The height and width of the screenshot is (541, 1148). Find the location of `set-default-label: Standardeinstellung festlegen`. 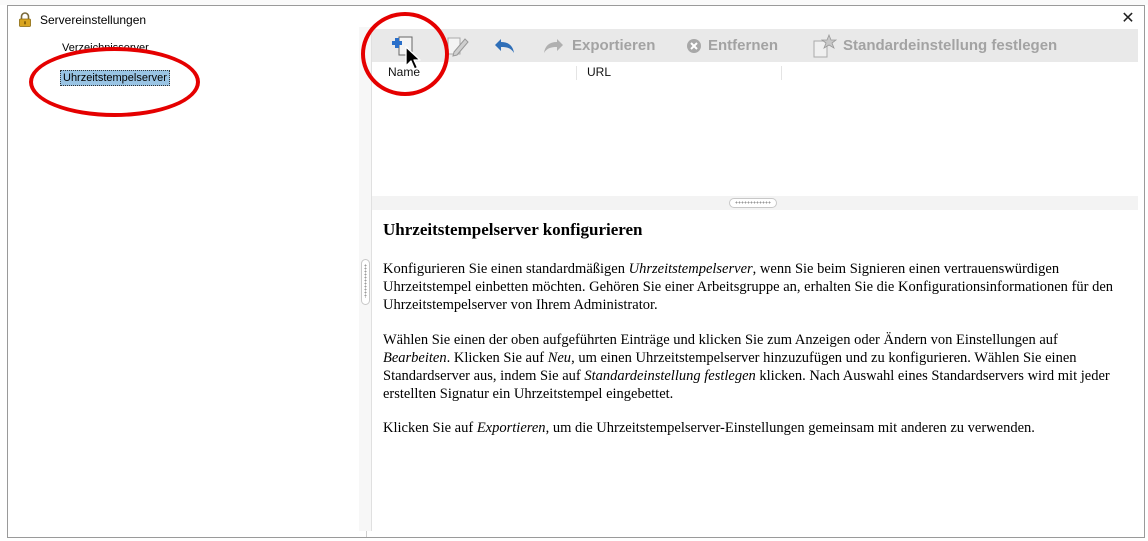

set-default-label: Standardeinstellung festlegen is located at coordinates (950, 45).